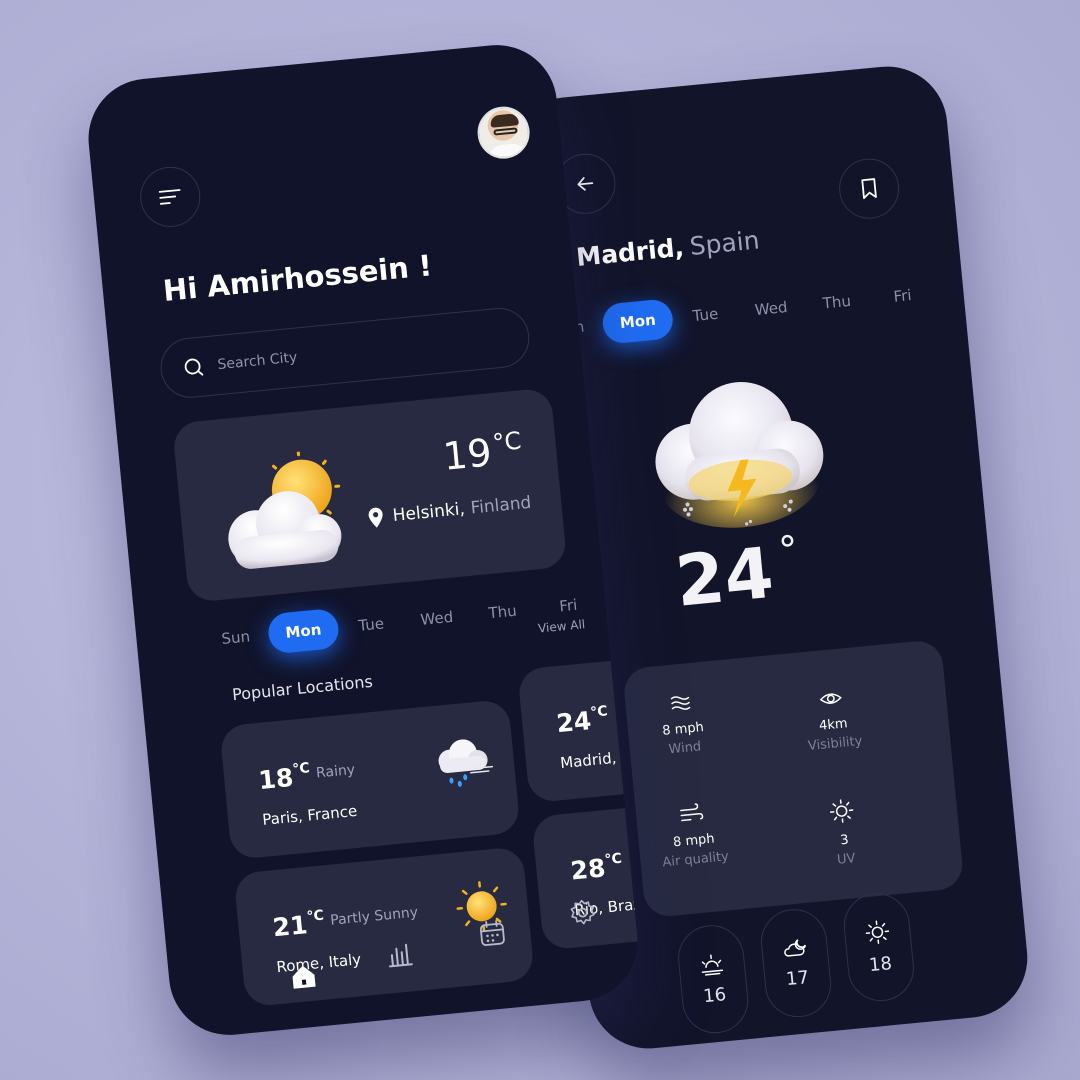  What do you see at coordinates (467, 454) in the screenshot?
I see `temperature-value: 19` at bounding box center [467, 454].